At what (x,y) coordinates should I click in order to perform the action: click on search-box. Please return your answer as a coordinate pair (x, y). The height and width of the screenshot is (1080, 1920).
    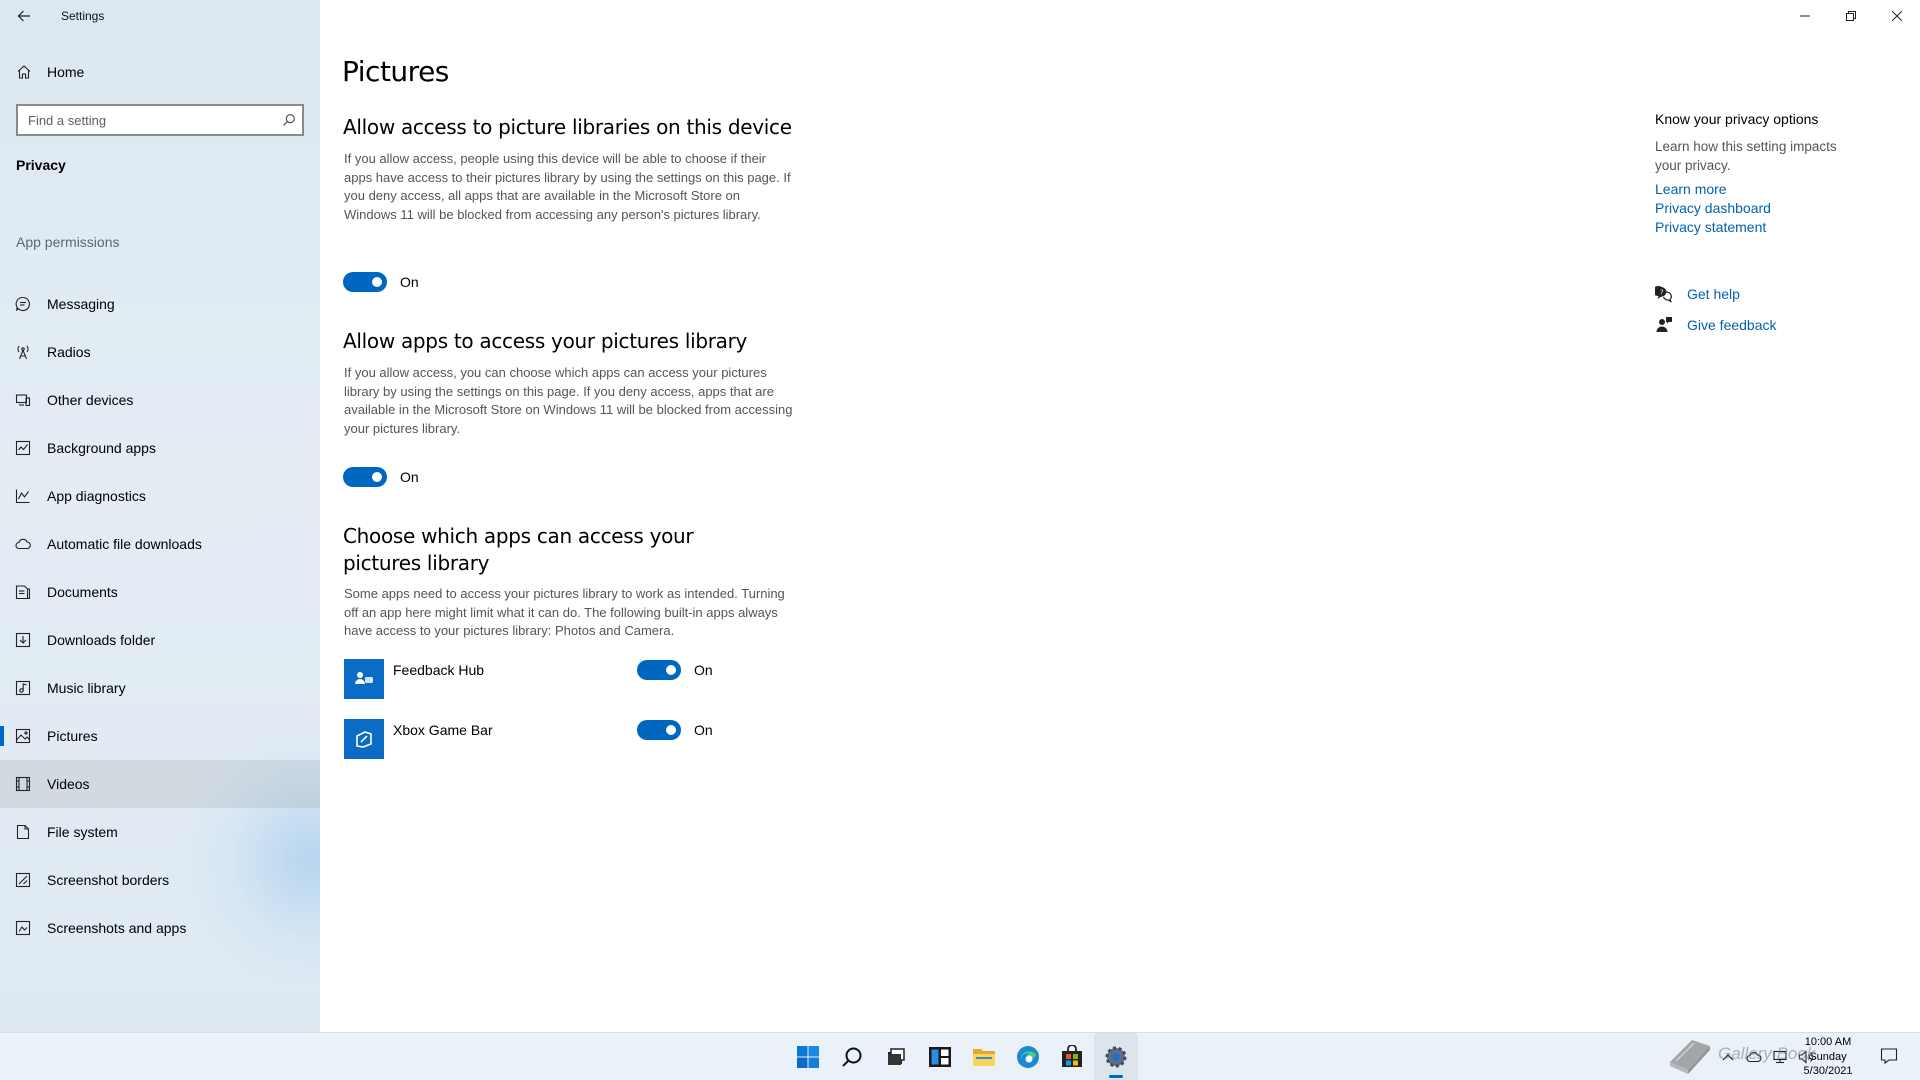
    Looking at the image, I should click on (160, 120).